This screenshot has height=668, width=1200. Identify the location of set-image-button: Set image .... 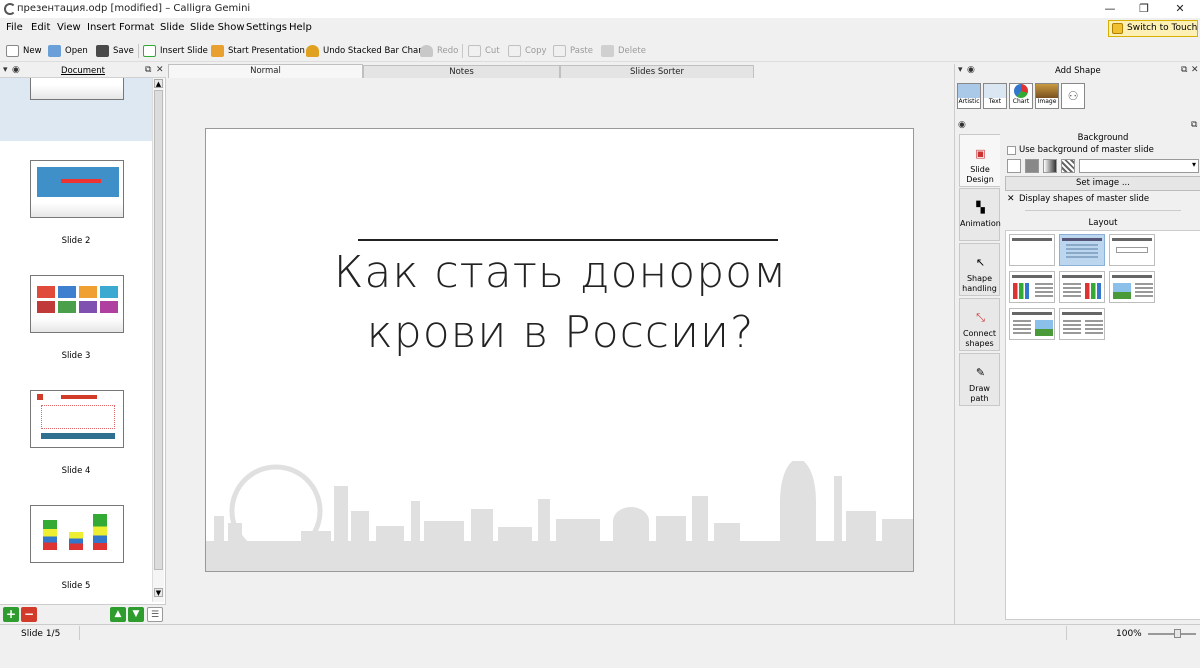
(1102, 183).